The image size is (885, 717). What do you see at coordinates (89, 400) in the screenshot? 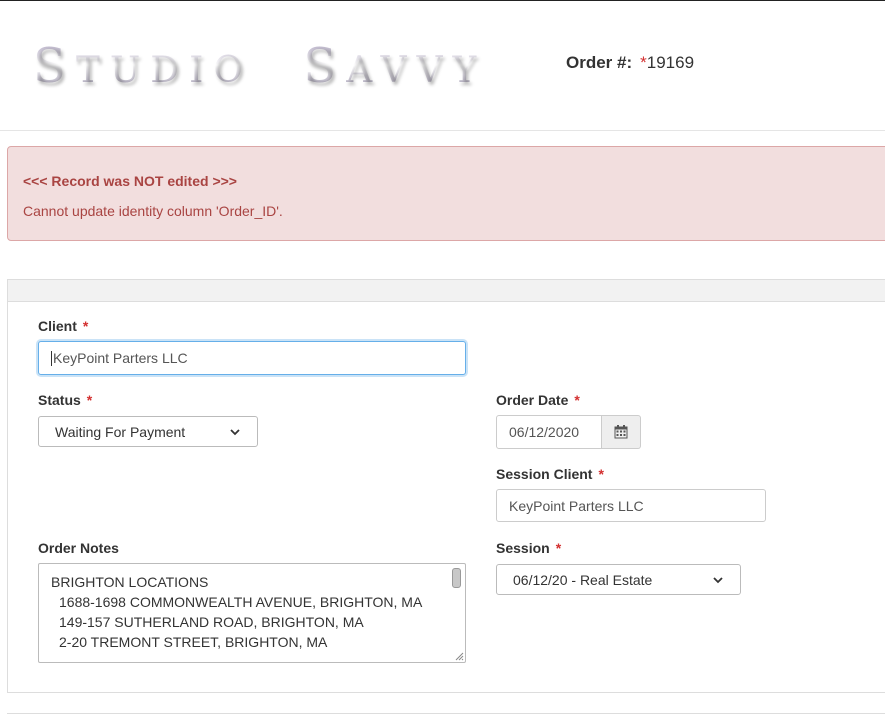
I see `status-required-mark: *` at bounding box center [89, 400].